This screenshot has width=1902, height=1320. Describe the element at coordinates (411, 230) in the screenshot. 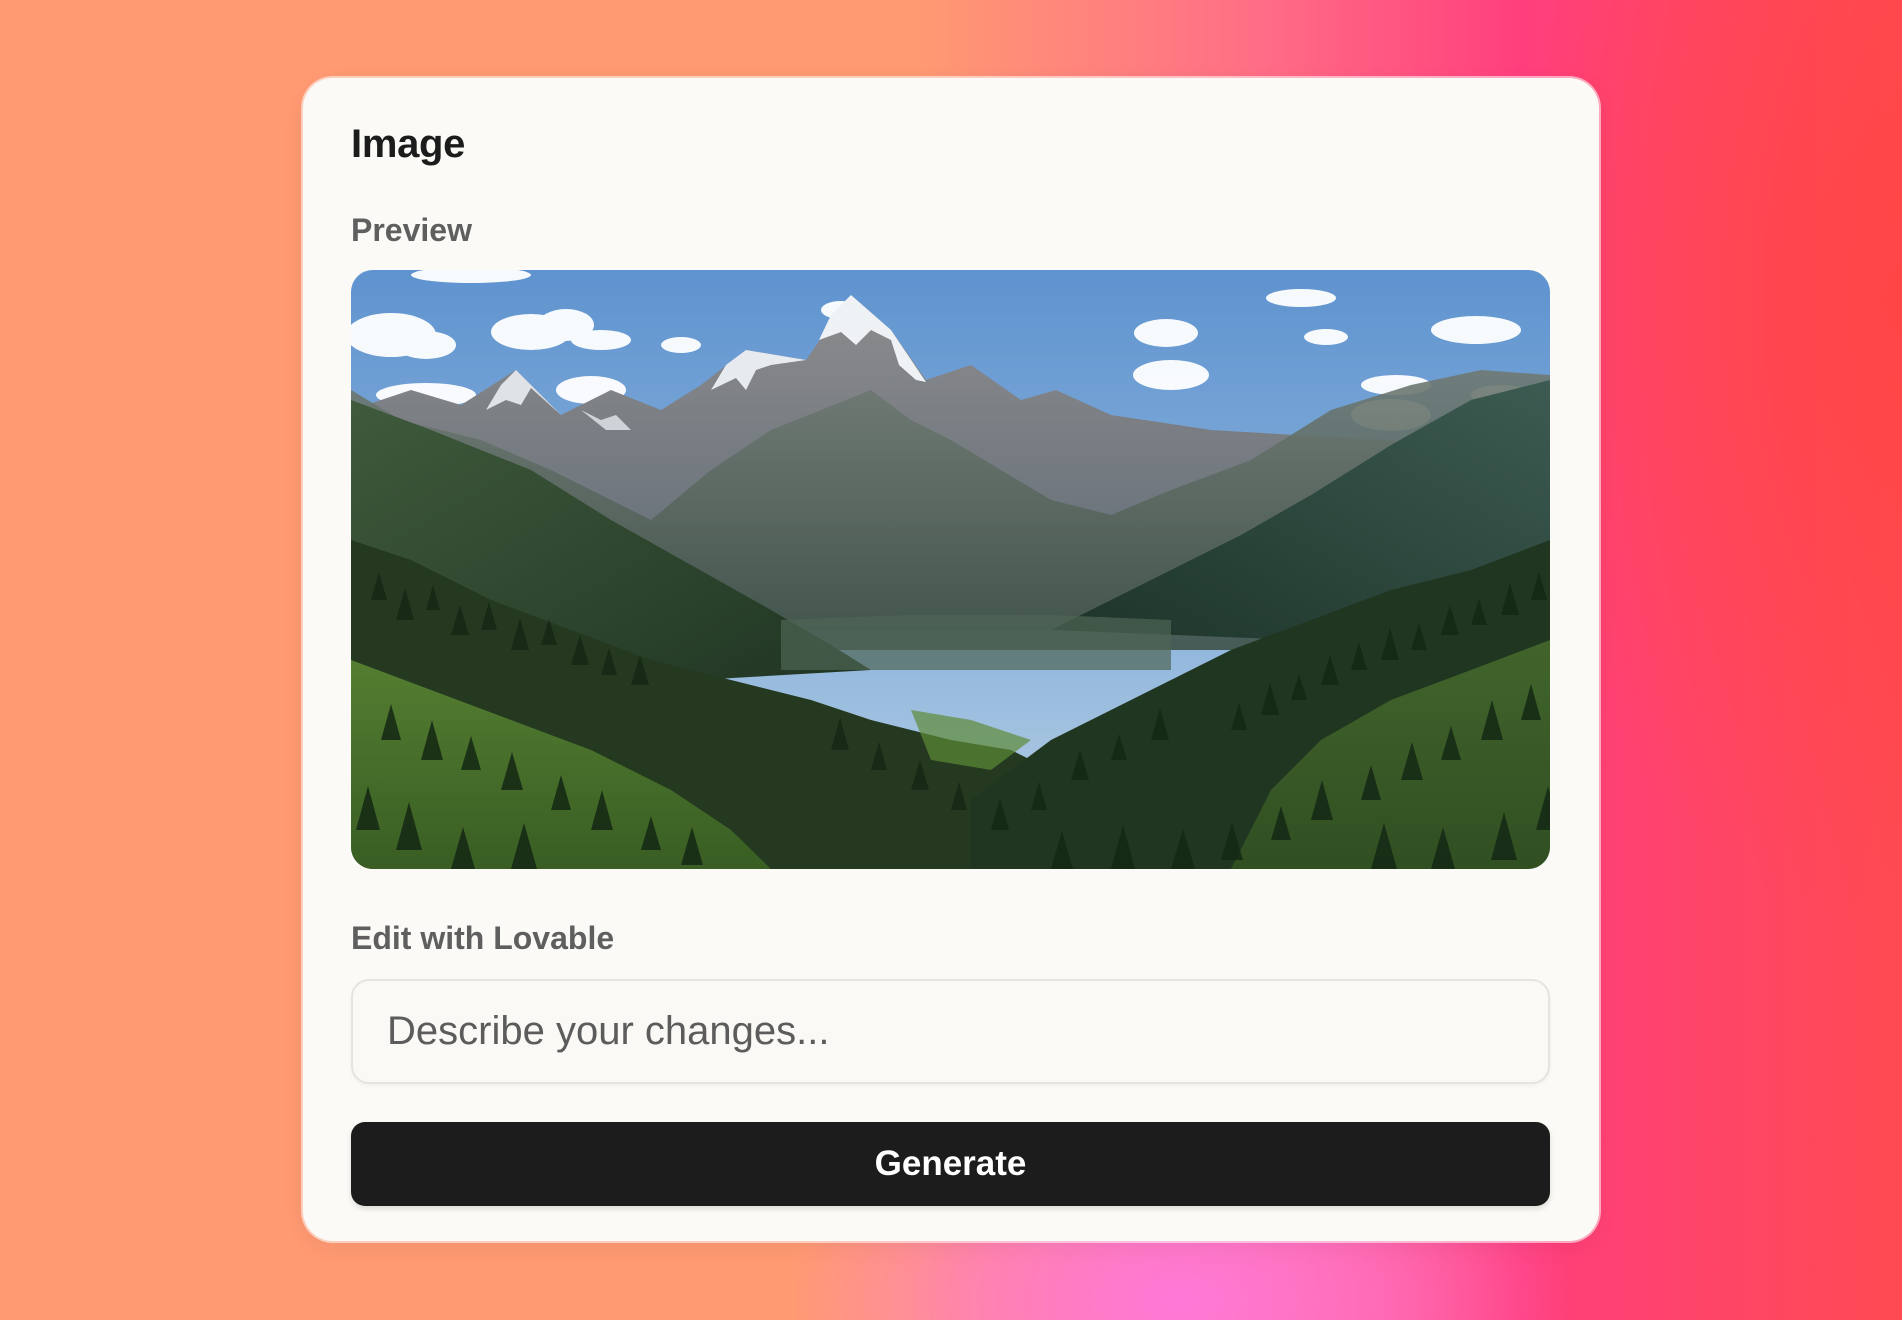

I see `preview-label: Preview` at that location.